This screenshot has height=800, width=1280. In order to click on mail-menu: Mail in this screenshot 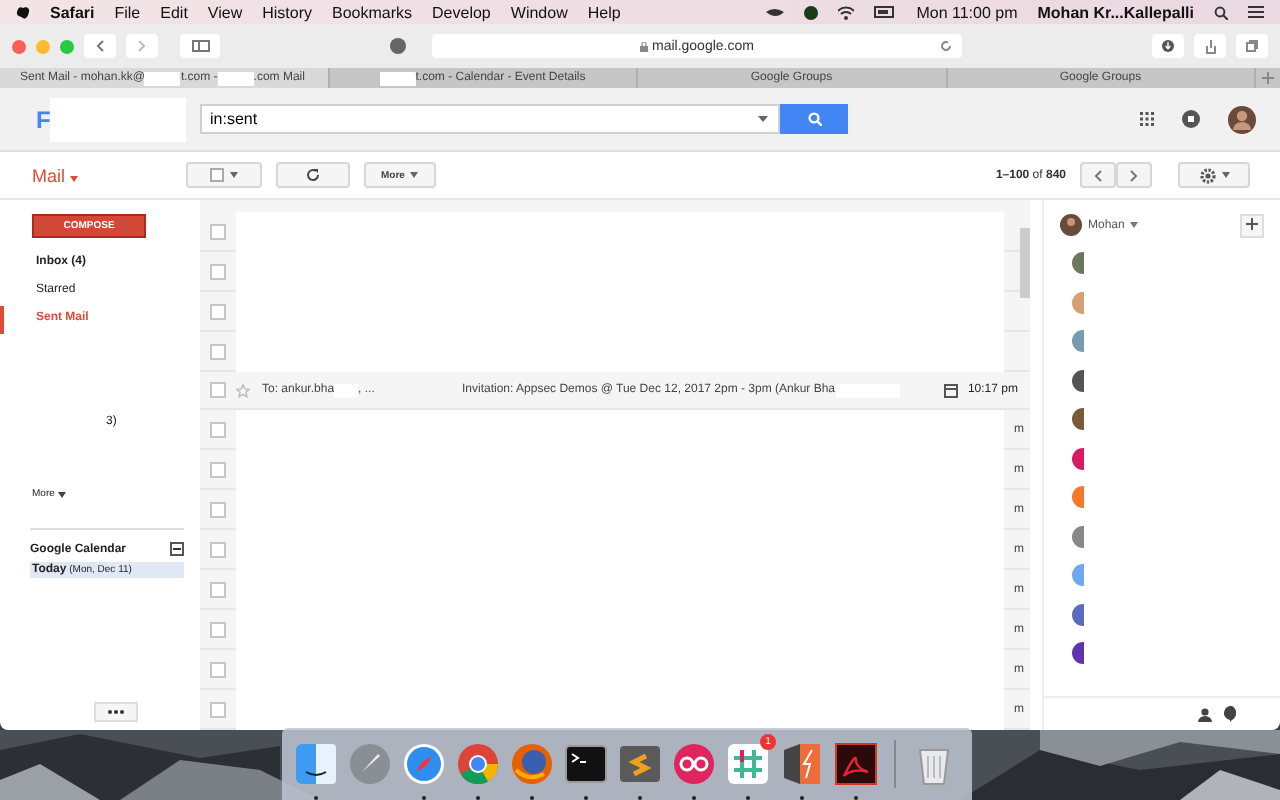, I will do `click(49, 175)`.